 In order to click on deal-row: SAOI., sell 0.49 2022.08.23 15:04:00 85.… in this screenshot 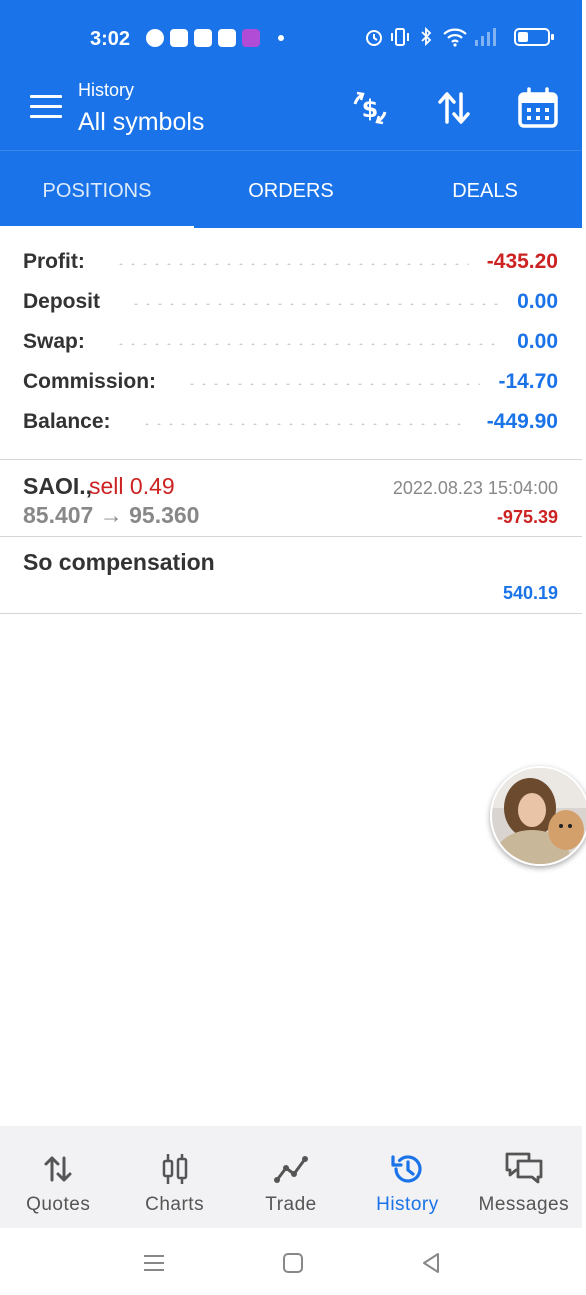, I will do `click(291, 498)`.